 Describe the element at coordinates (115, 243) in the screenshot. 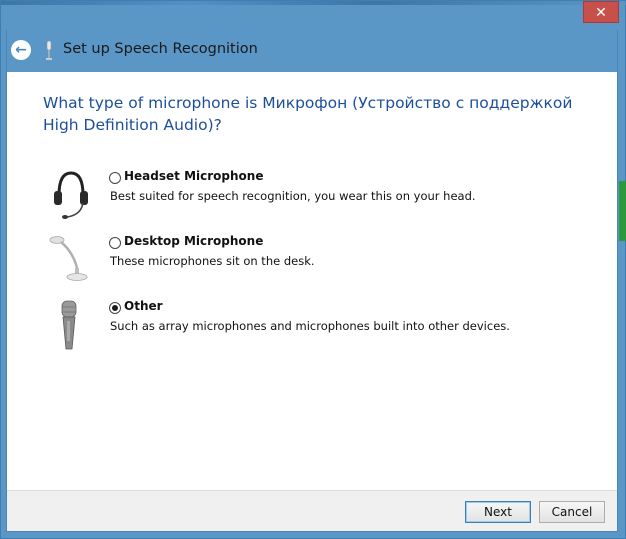

I see `desktop-radio` at that location.